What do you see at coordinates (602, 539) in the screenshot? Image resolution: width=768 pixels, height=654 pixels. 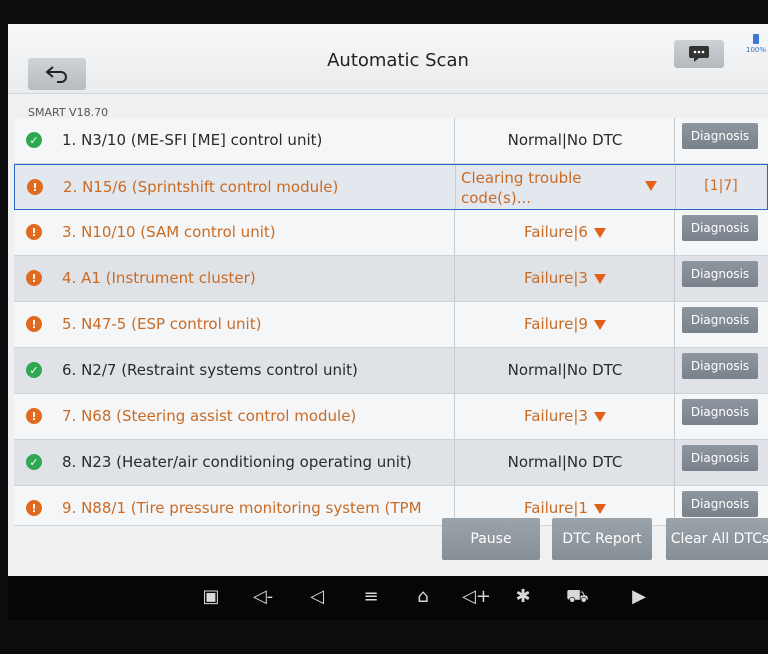 I see `dtc-report-button: DTC Report` at bounding box center [602, 539].